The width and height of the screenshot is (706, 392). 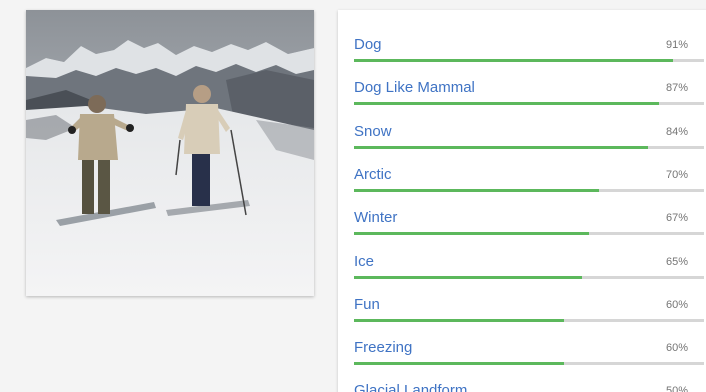 What do you see at coordinates (529, 209) in the screenshot?
I see `label-row: Winter 67%` at bounding box center [529, 209].